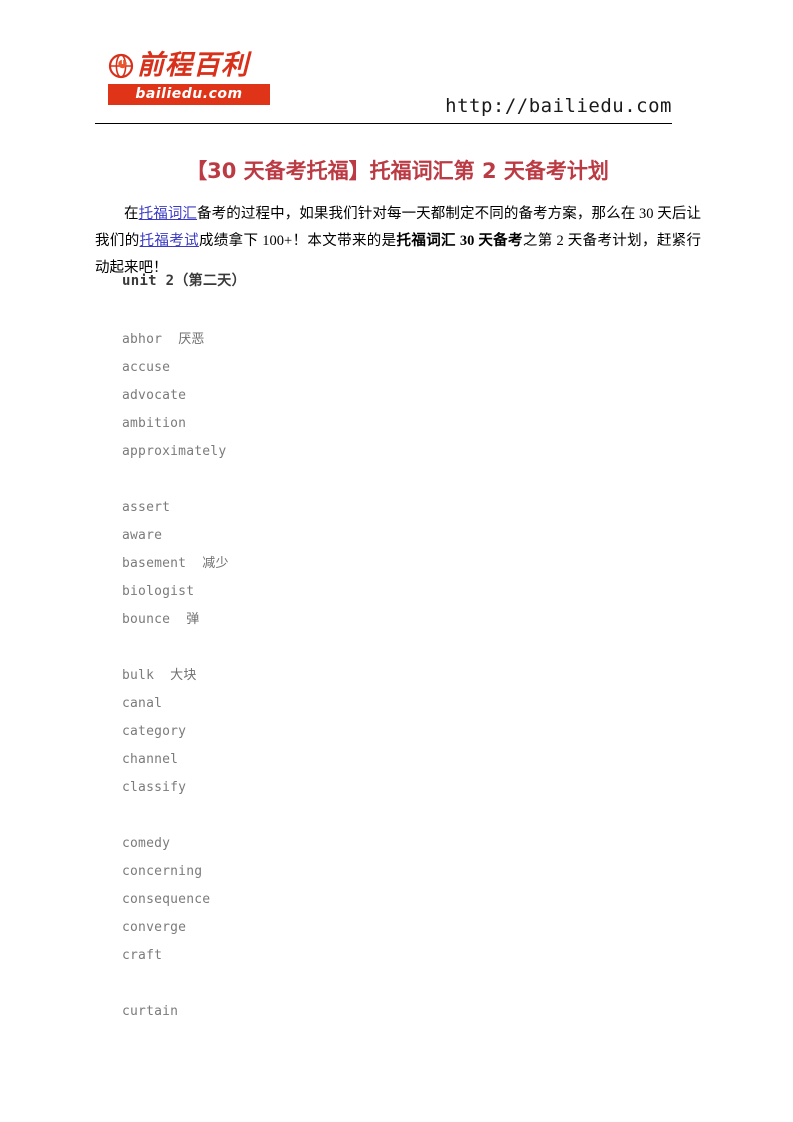  I want to click on word-entry: approximately, so click(372, 452).